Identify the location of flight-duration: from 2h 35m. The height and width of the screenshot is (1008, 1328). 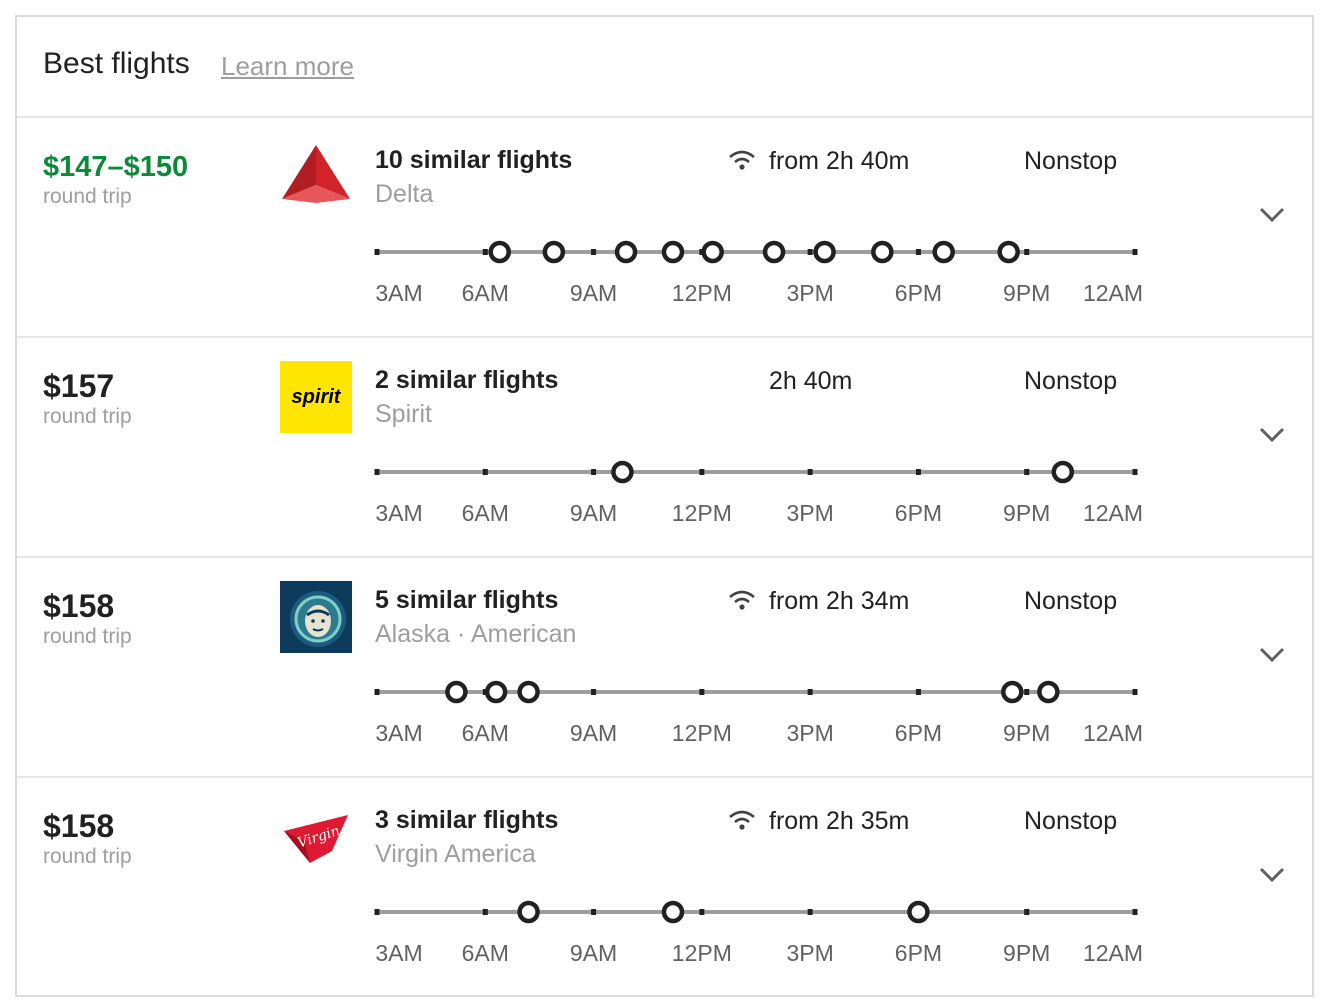
(839, 821).